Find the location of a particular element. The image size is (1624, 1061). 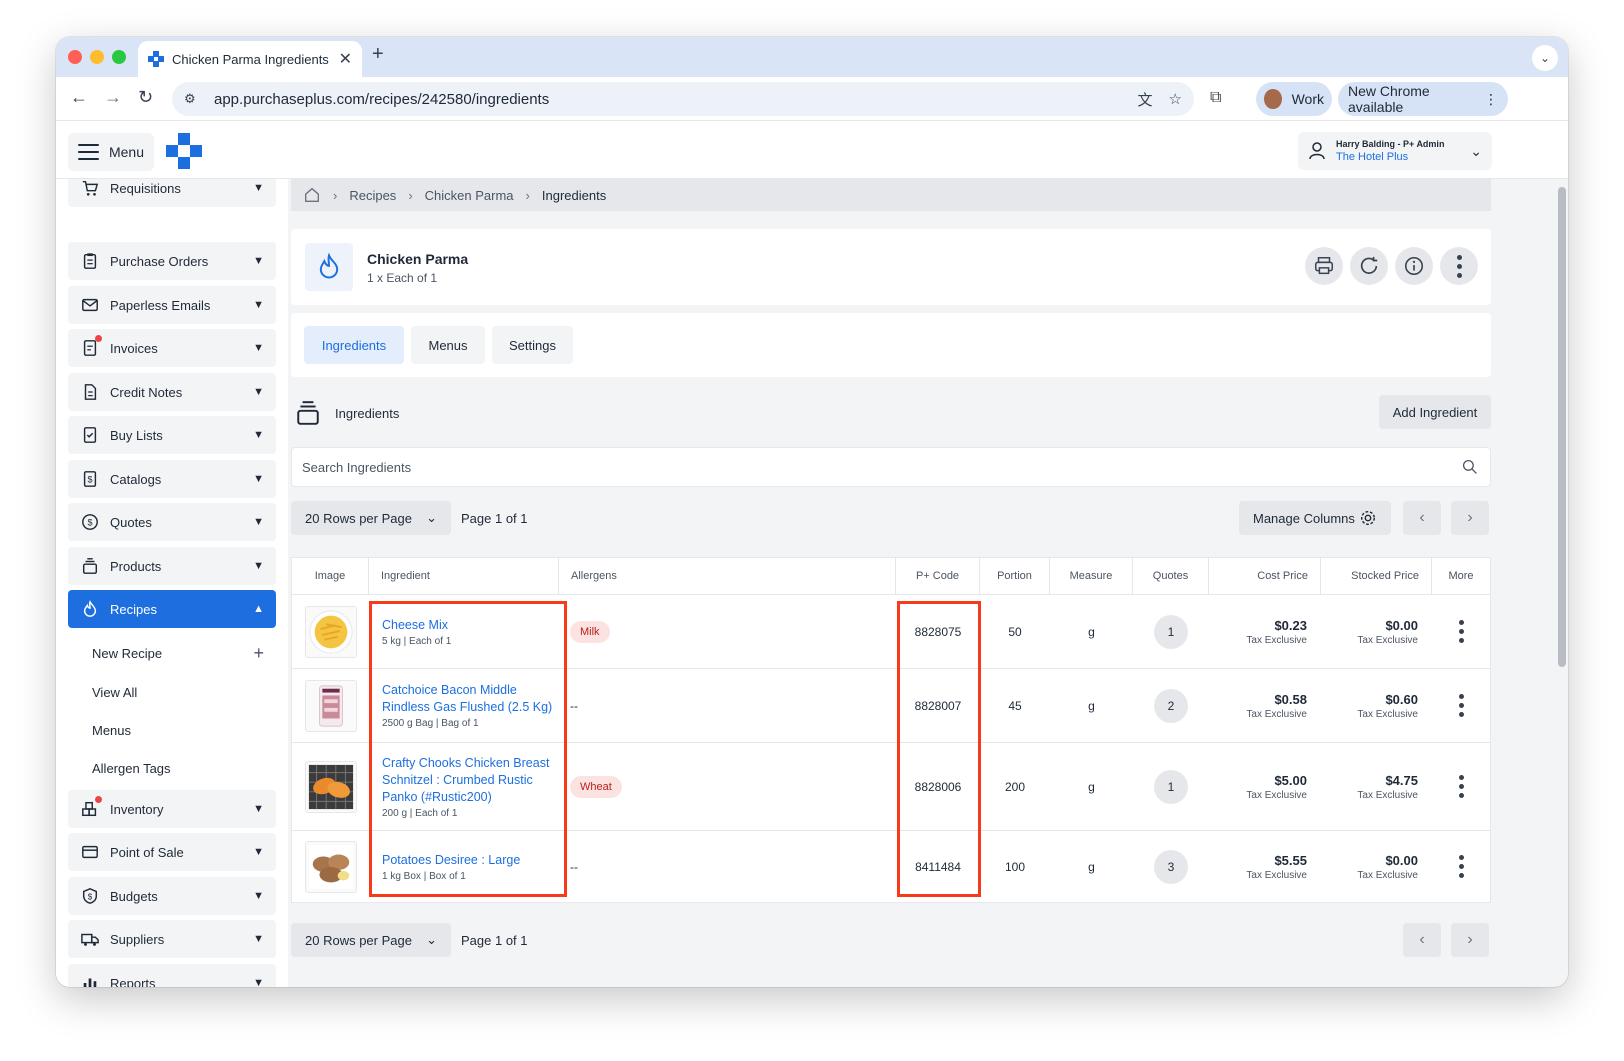

quotes-count-badge: 3 is located at coordinates (1171, 866).